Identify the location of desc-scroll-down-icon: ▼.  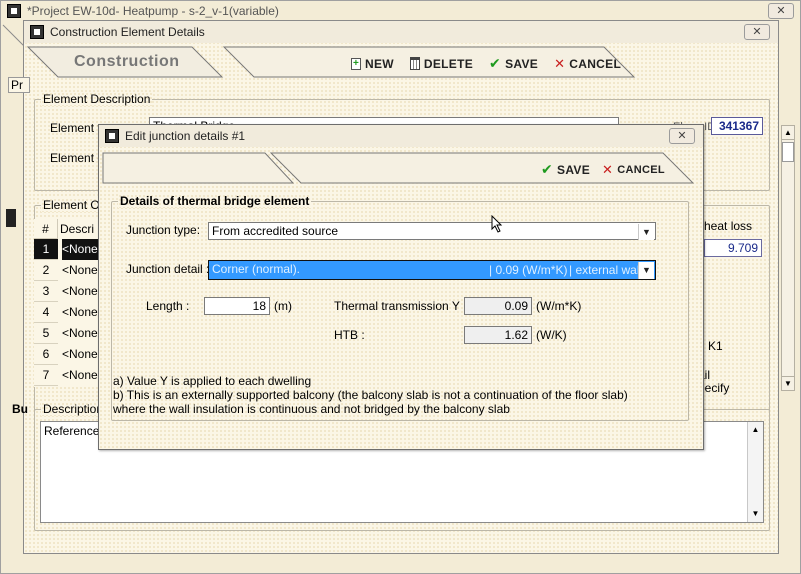
(755, 514).